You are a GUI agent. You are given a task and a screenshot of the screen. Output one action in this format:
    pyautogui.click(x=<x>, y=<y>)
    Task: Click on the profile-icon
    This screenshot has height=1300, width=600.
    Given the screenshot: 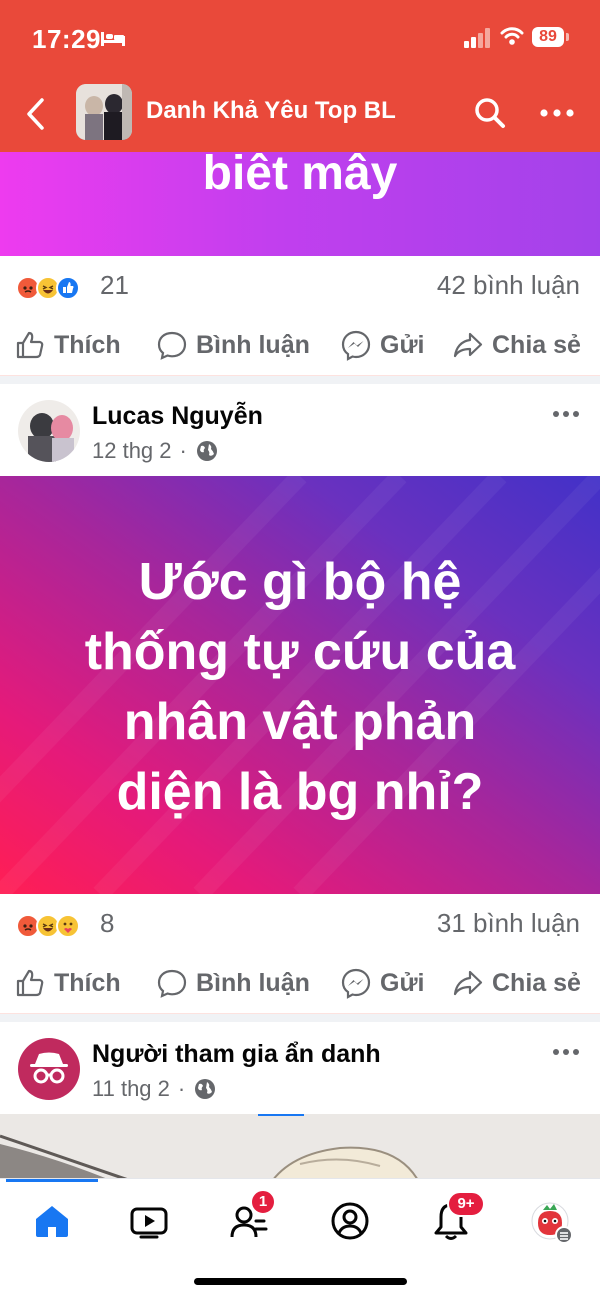 What is the action you would take?
    pyautogui.click(x=350, y=1221)
    